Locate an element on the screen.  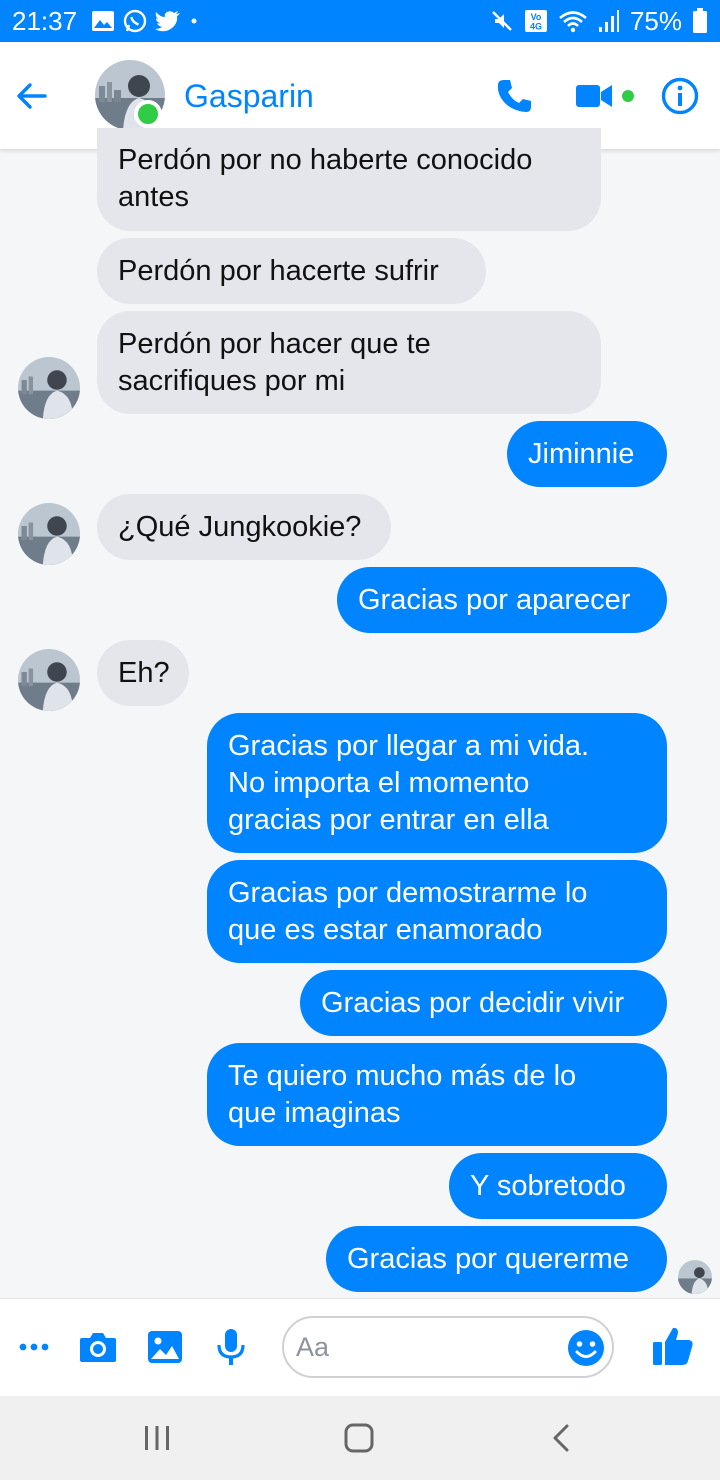
battery-percent: 75% is located at coordinates (655, 20).